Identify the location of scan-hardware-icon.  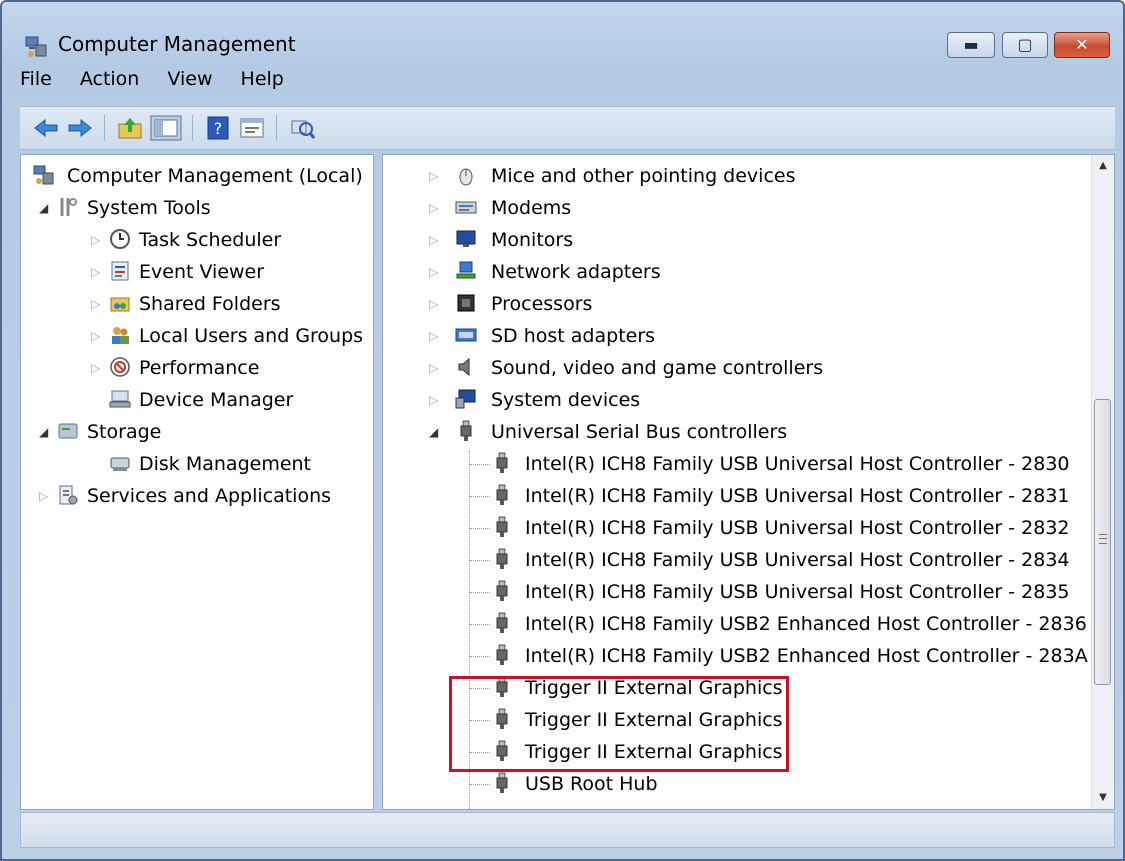
(302, 128).